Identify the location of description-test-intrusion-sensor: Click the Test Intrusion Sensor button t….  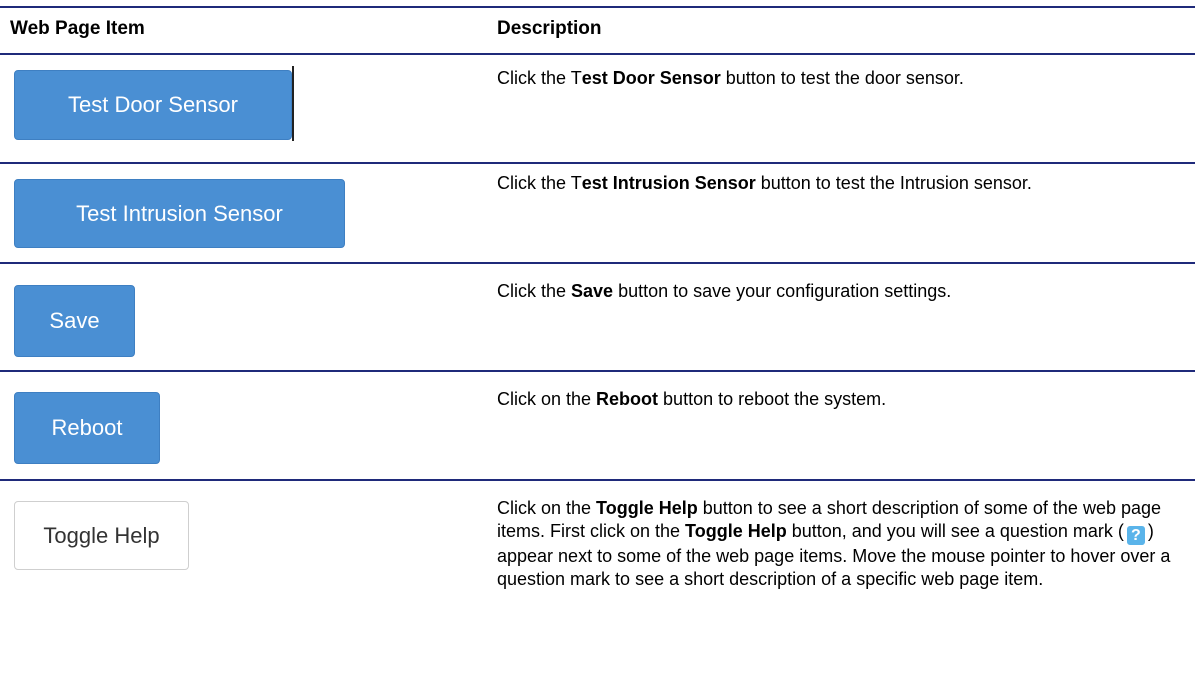
(764, 183).